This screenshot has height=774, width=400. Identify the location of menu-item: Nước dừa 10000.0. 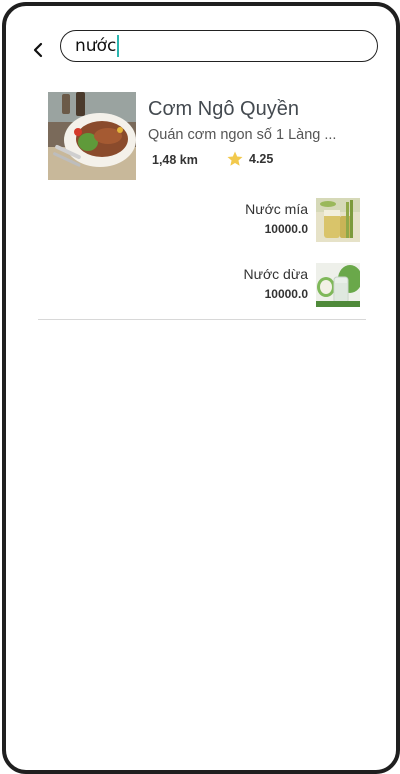
(281, 286).